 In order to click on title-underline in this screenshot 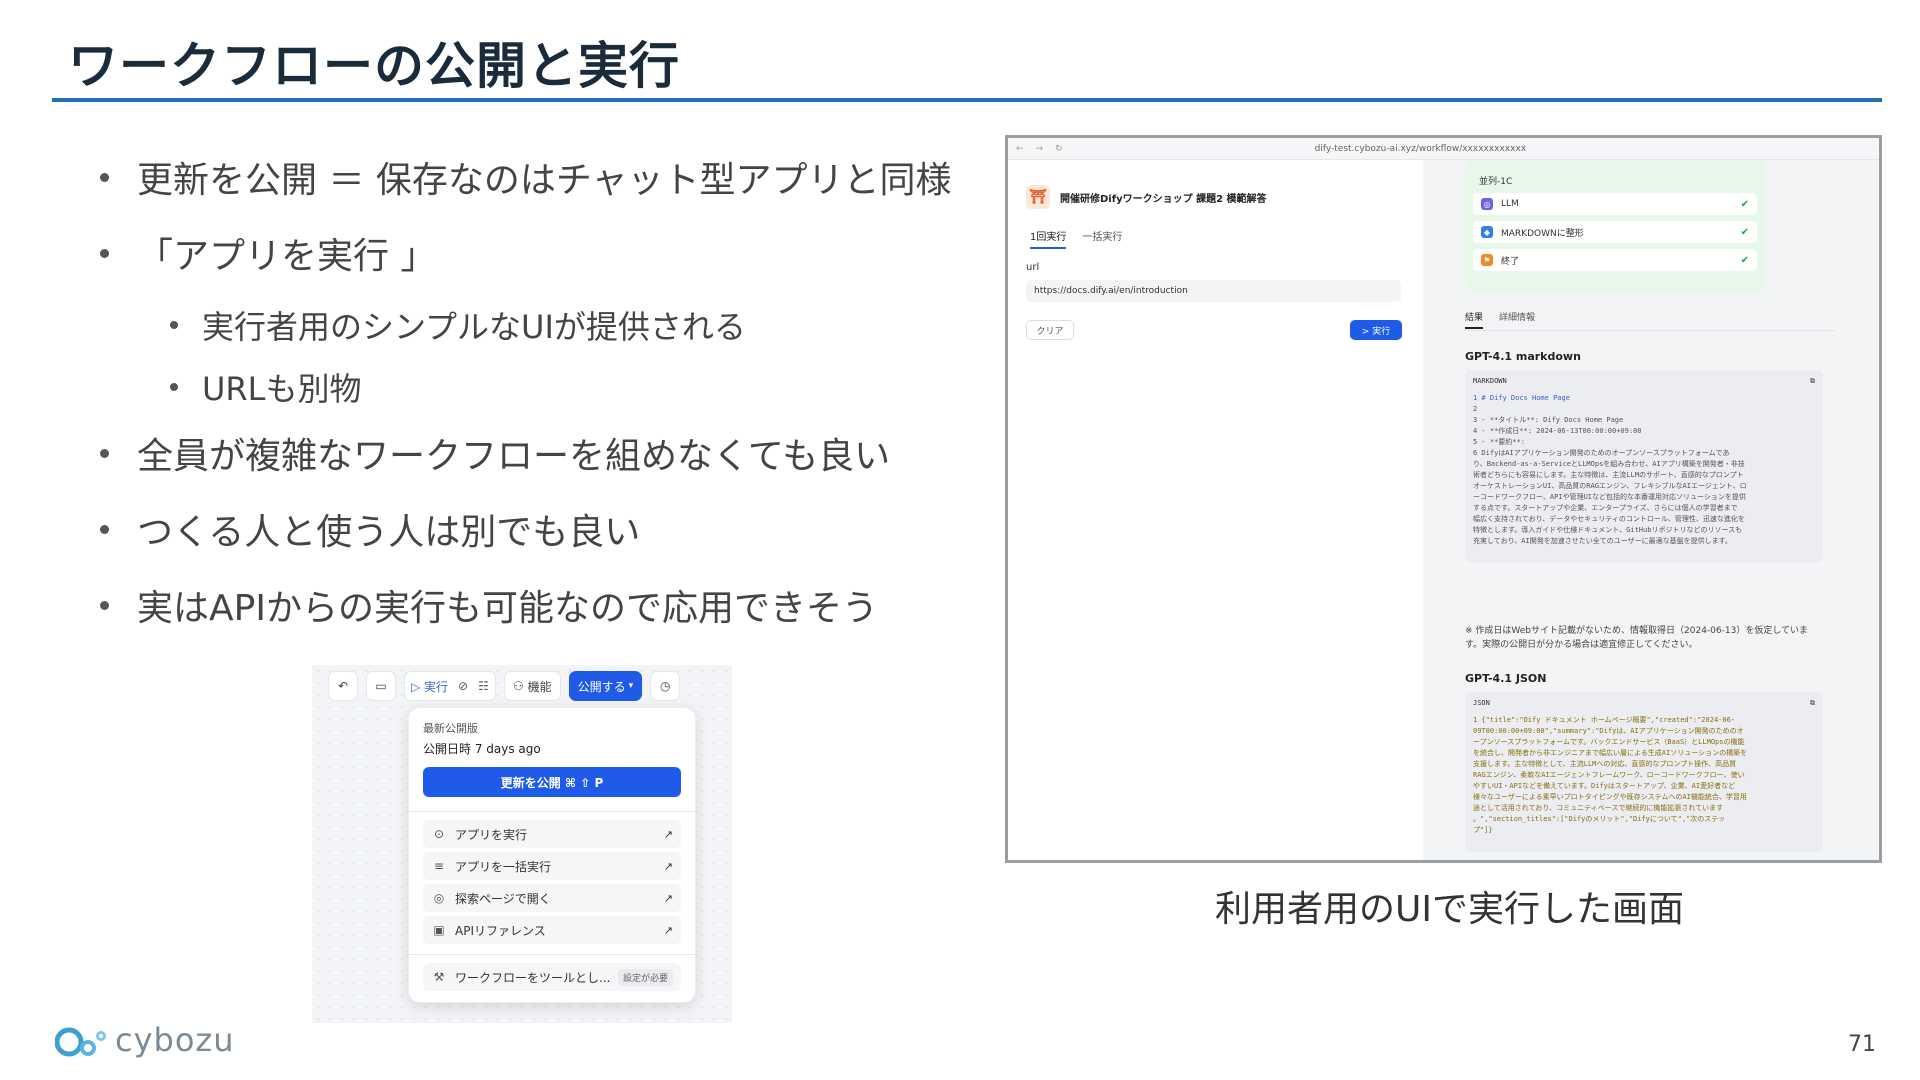, I will do `click(967, 100)`.